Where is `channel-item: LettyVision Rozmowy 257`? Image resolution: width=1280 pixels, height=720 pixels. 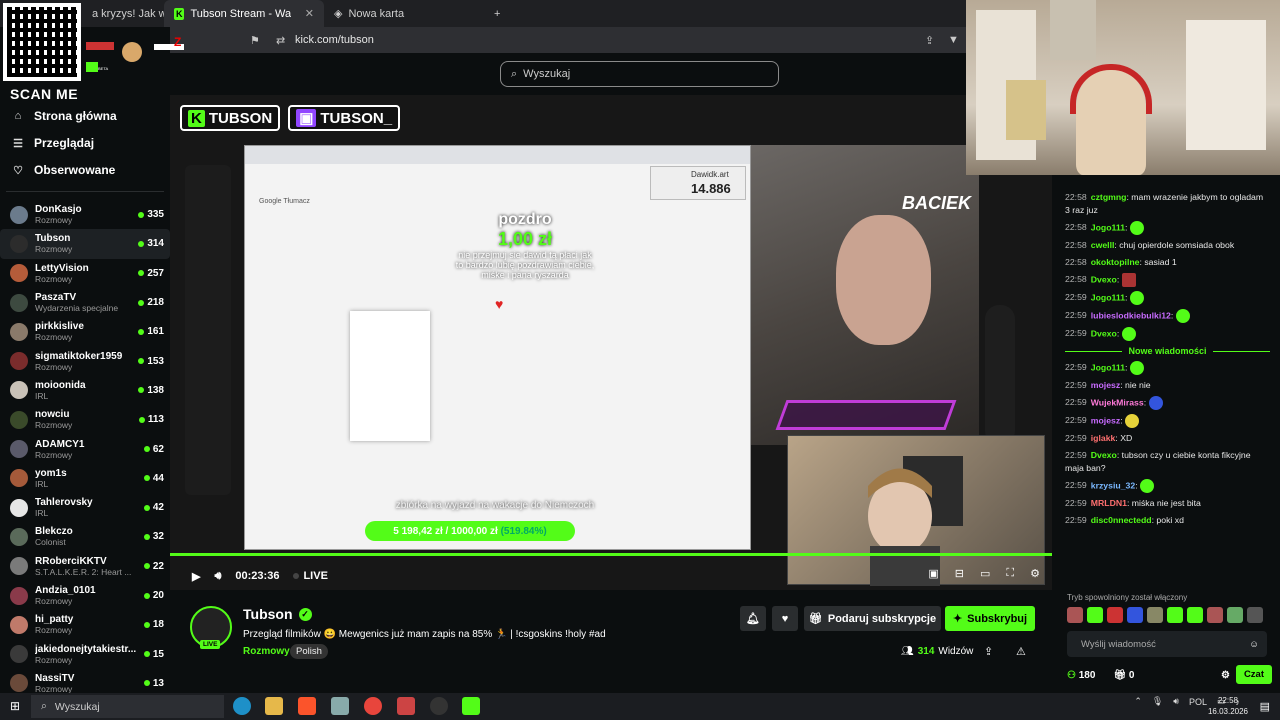 channel-item: LettyVision Rozmowy 257 is located at coordinates (85, 273).